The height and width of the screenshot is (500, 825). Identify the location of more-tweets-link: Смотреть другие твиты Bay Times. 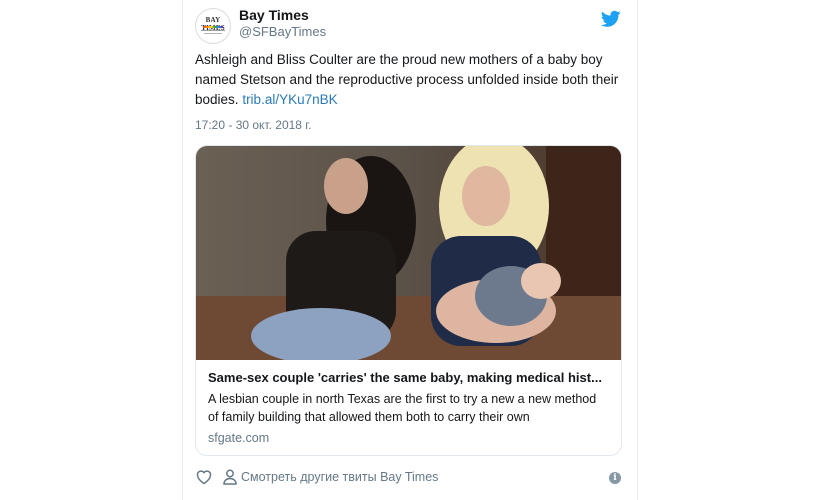
(339, 477).